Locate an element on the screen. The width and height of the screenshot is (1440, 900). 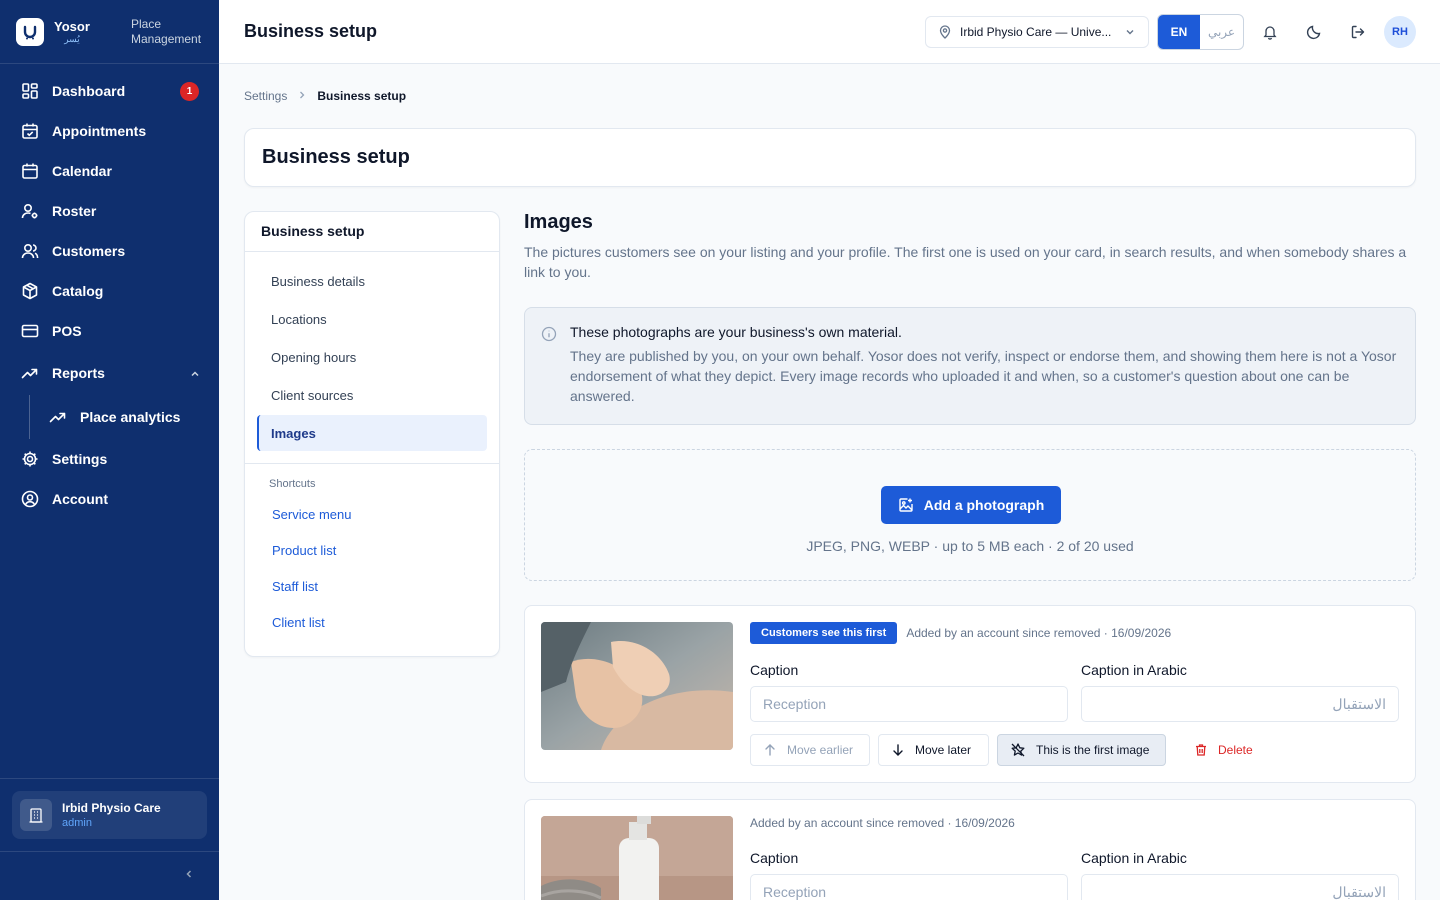
shortcut-staff-list: Staff list is located at coordinates (372, 586).